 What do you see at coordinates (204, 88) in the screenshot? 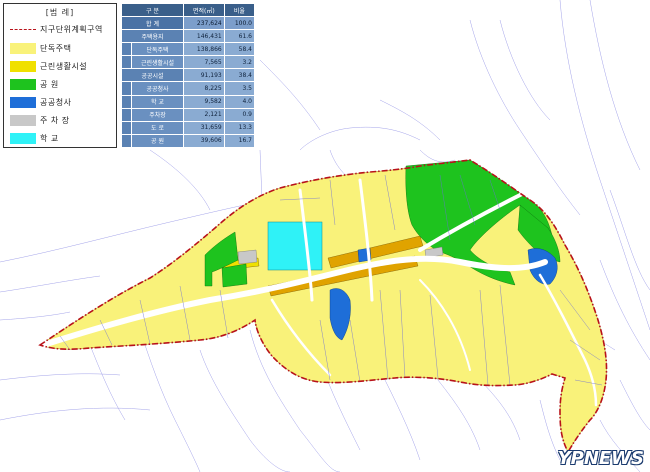
I see `row-area: 8,225` at bounding box center [204, 88].